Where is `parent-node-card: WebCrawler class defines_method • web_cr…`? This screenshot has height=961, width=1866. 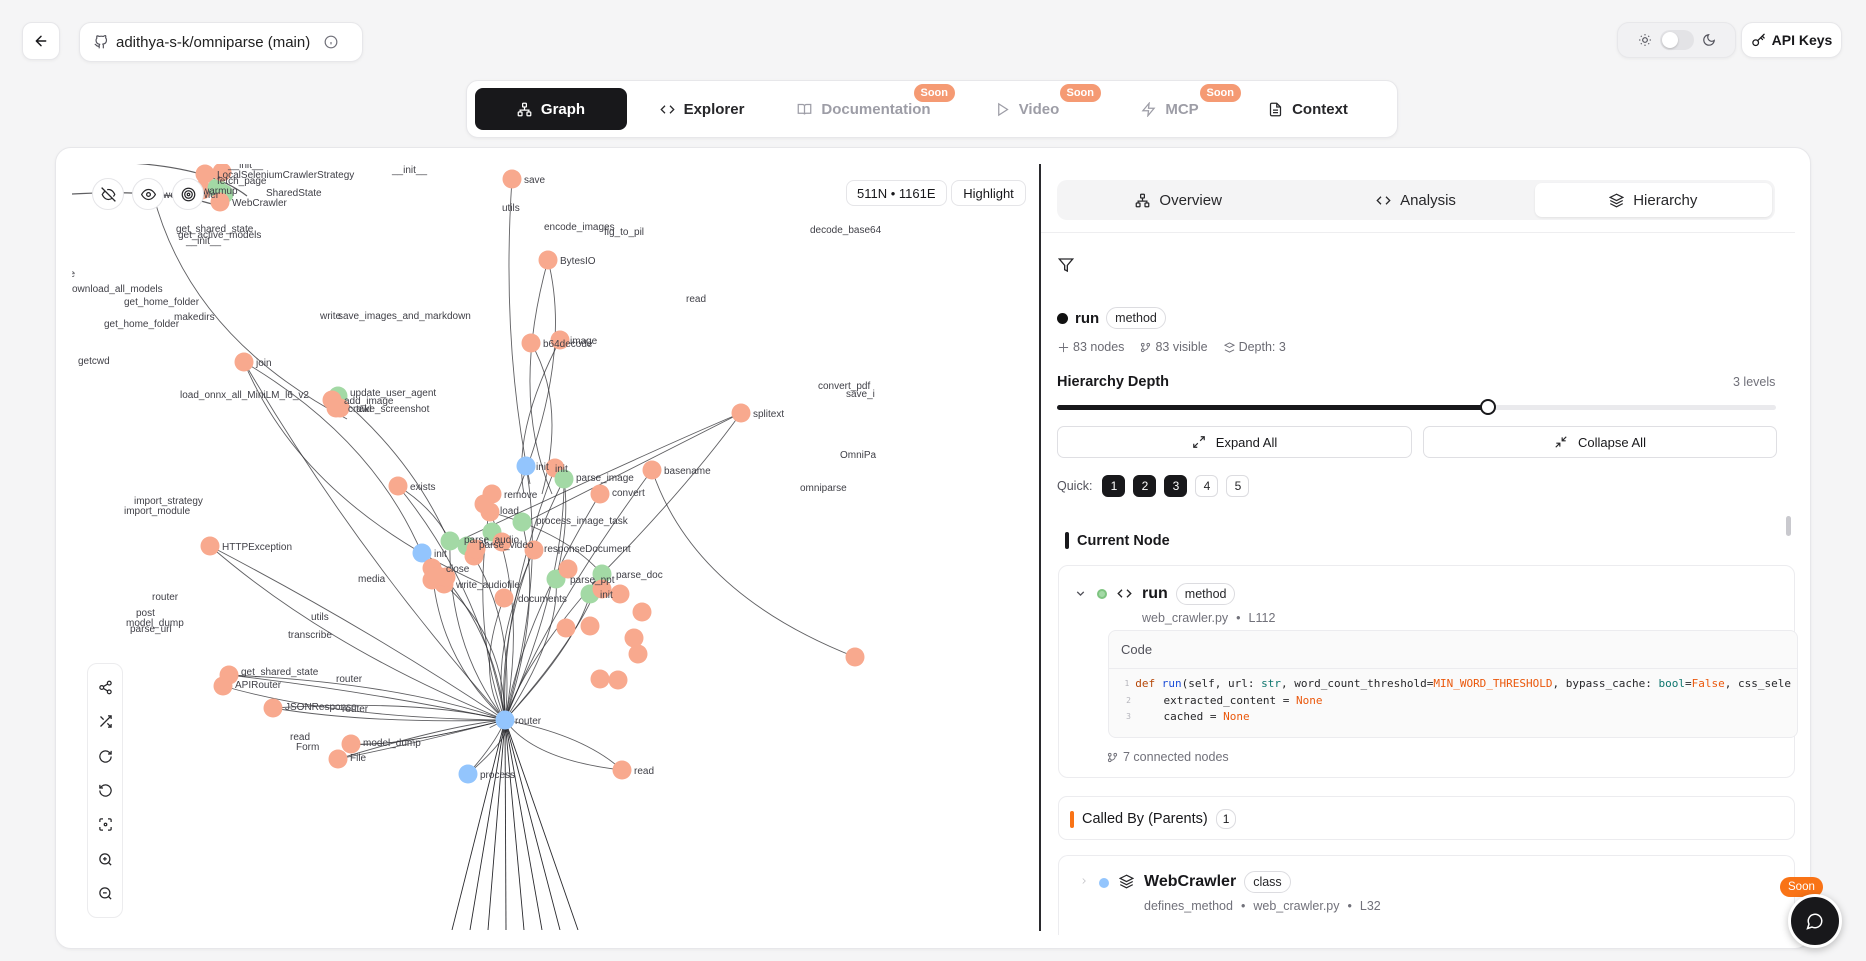 parent-node-card: WebCrawler class defines_method • web_cr… is located at coordinates (1426, 895).